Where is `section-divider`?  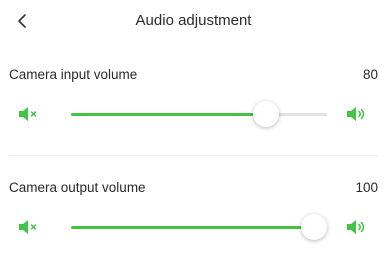 section-divider is located at coordinates (193, 155).